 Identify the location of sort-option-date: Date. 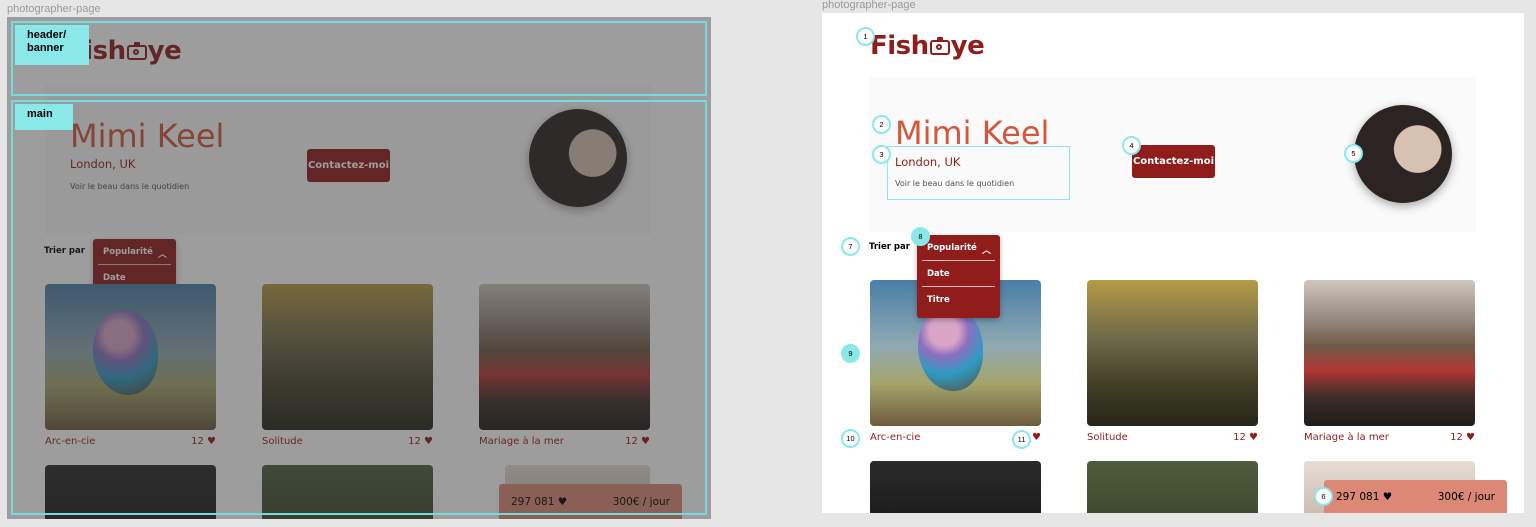
(958, 273).